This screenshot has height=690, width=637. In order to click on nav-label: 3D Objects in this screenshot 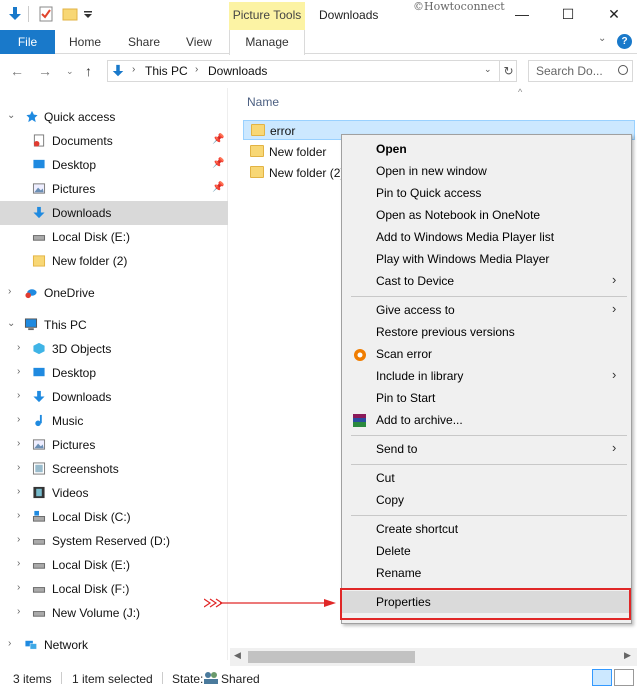, I will do `click(82, 349)`.